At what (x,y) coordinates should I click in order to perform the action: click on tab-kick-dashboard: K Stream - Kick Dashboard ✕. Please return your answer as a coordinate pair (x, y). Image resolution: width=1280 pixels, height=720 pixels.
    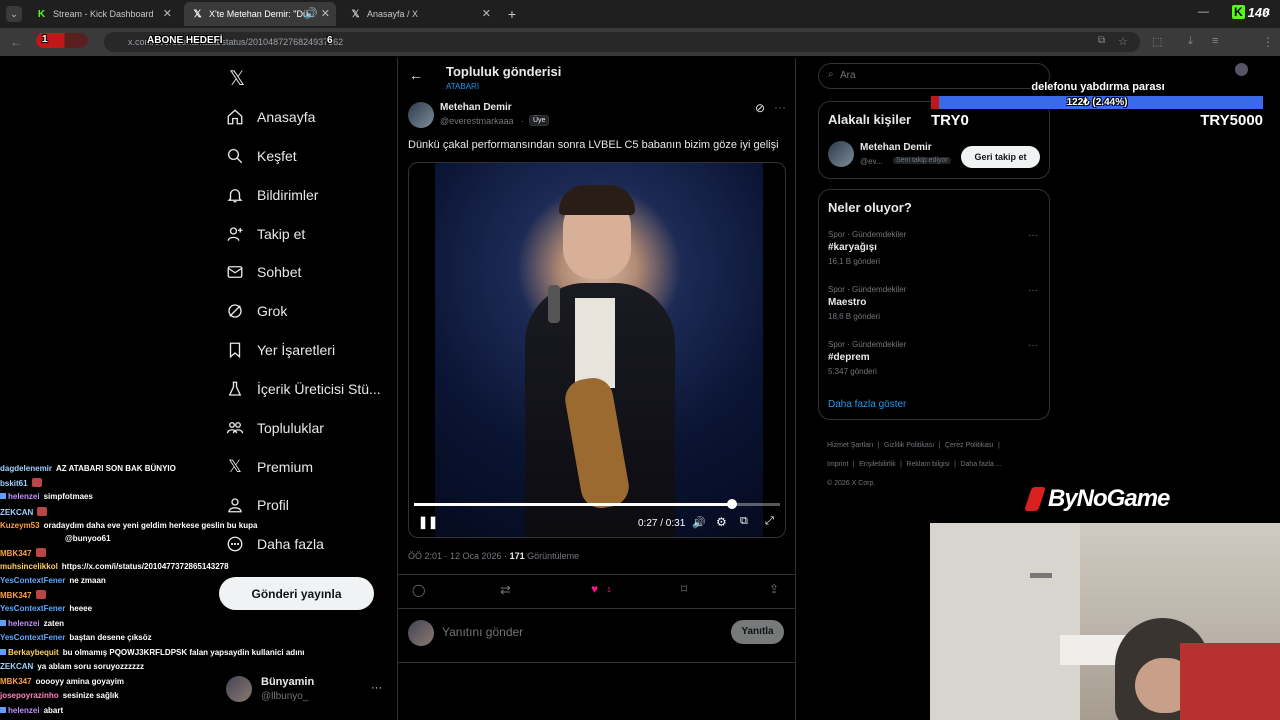
    Looking at the image, I should click on (103, 14).